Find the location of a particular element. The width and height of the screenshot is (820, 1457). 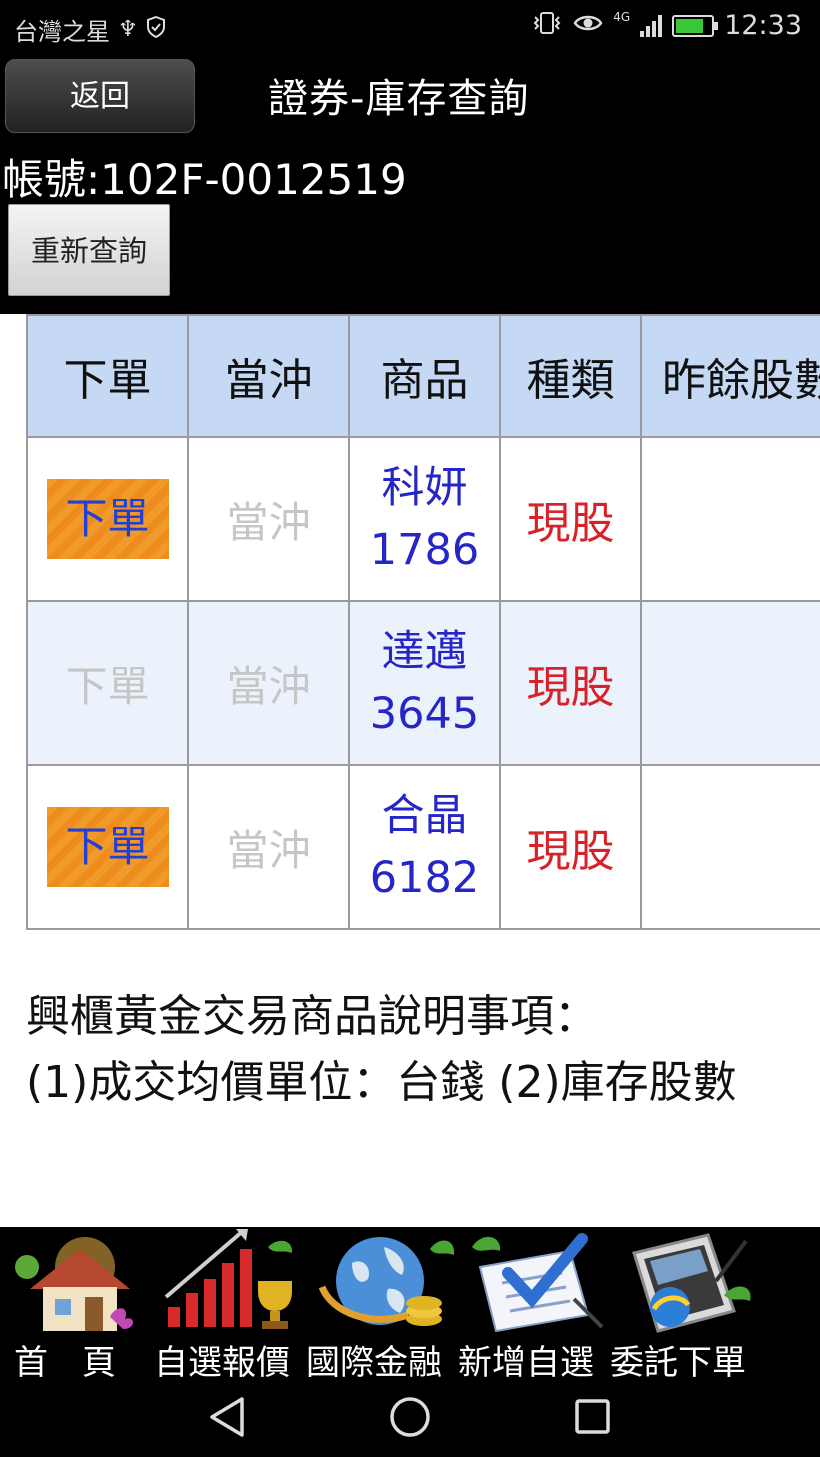

checklist-icon is located at coordinates (537, 1282).